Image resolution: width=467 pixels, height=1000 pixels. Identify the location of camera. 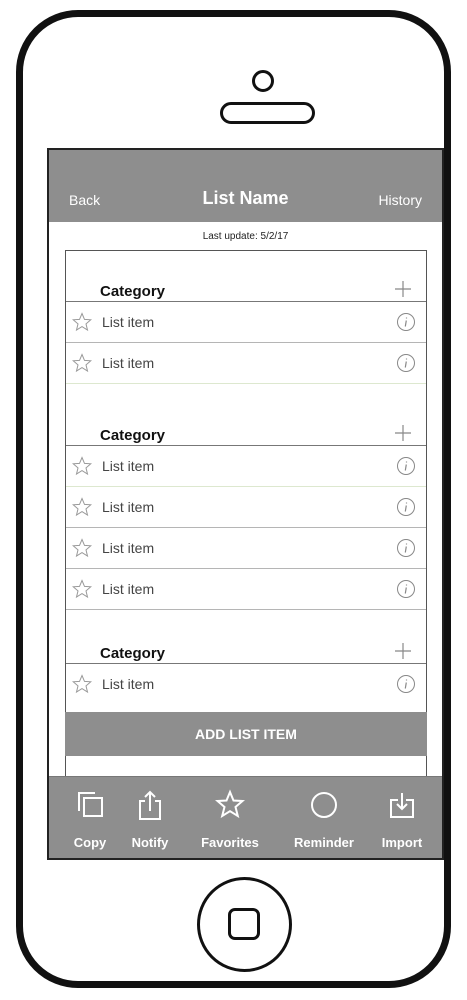
(263, 81).